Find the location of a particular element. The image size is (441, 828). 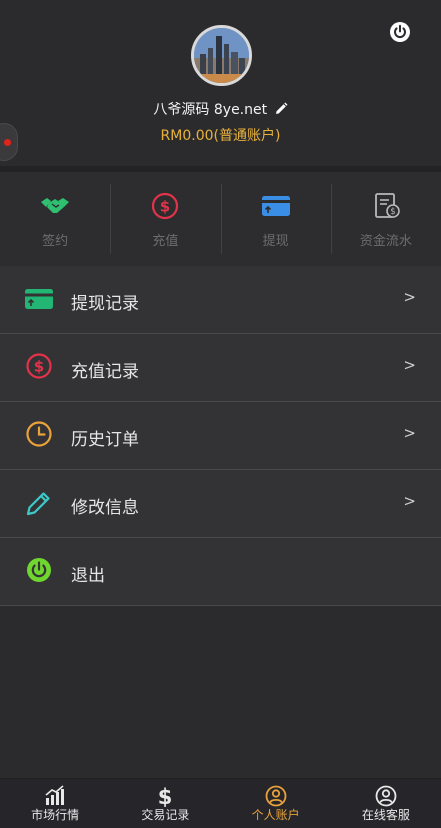

tab-market: 市场行情 is located at coordinates (55, 803).